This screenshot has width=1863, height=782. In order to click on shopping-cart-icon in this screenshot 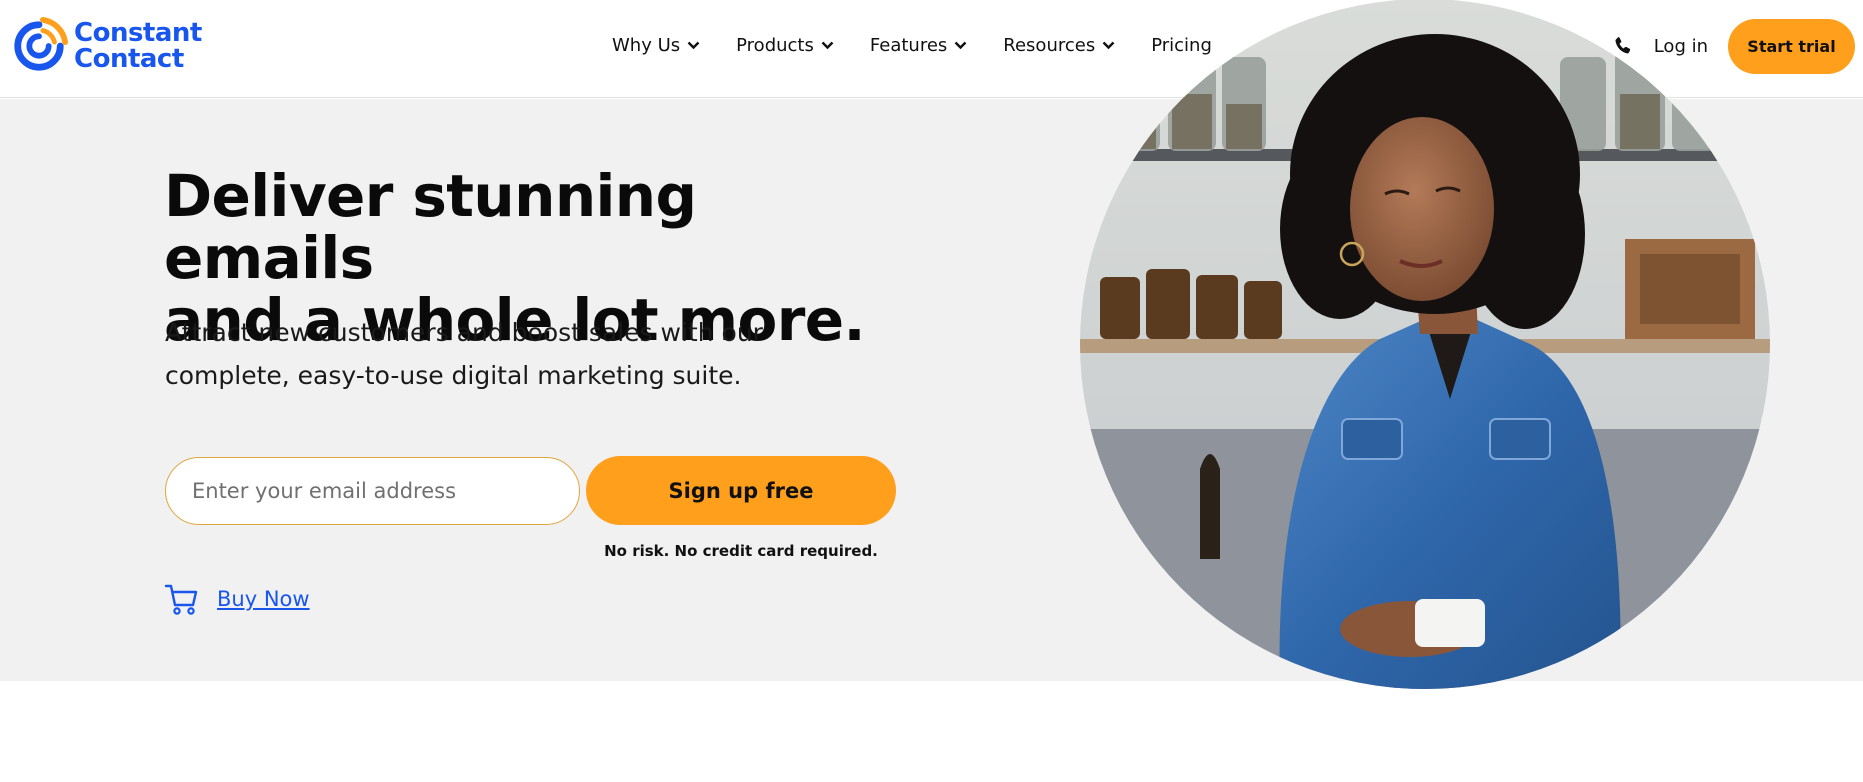, I will do `click(181, 599)`.